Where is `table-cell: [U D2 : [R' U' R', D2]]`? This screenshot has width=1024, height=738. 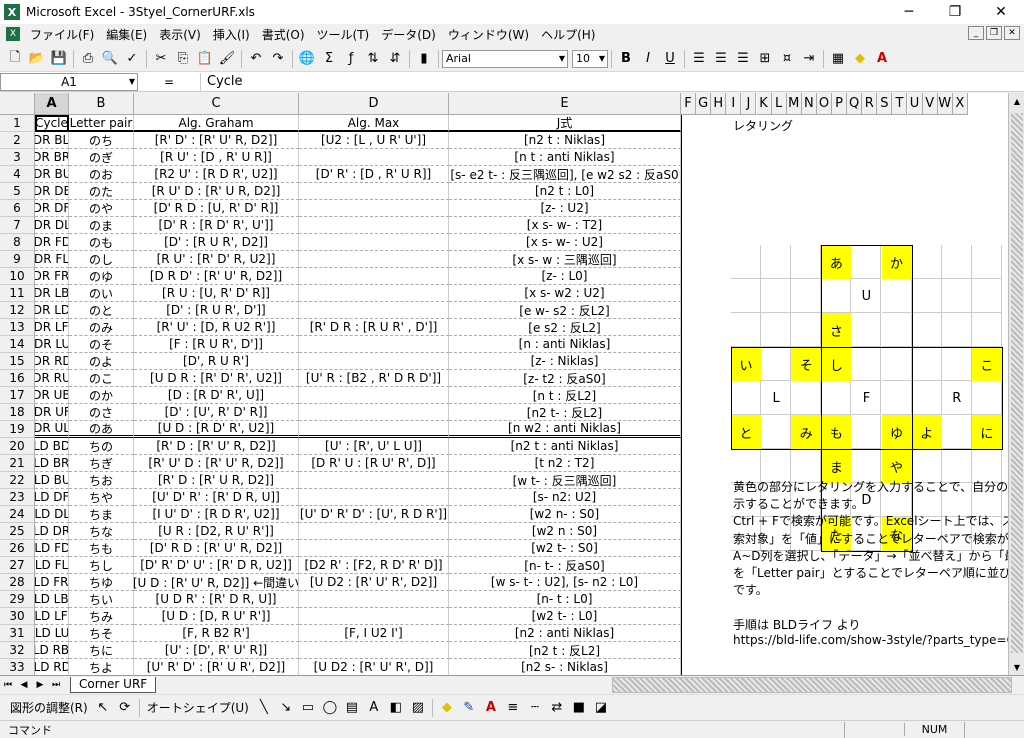
table-cell: [U D2 : [R' U' R', D2]] is located at coordinates (374, 582).